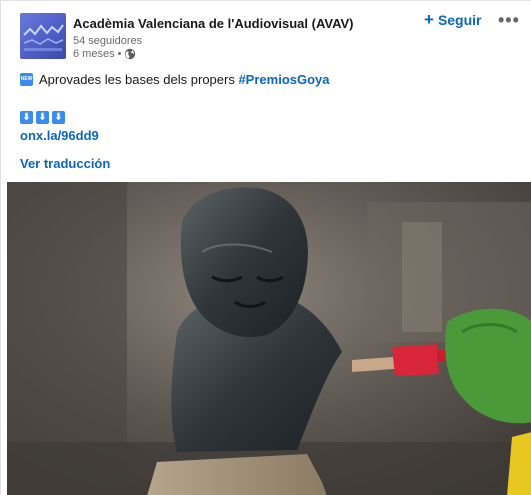  Describe the element at coordinates (459, 20) in the screenshot. I see `follow-label: Seguir` at that location.